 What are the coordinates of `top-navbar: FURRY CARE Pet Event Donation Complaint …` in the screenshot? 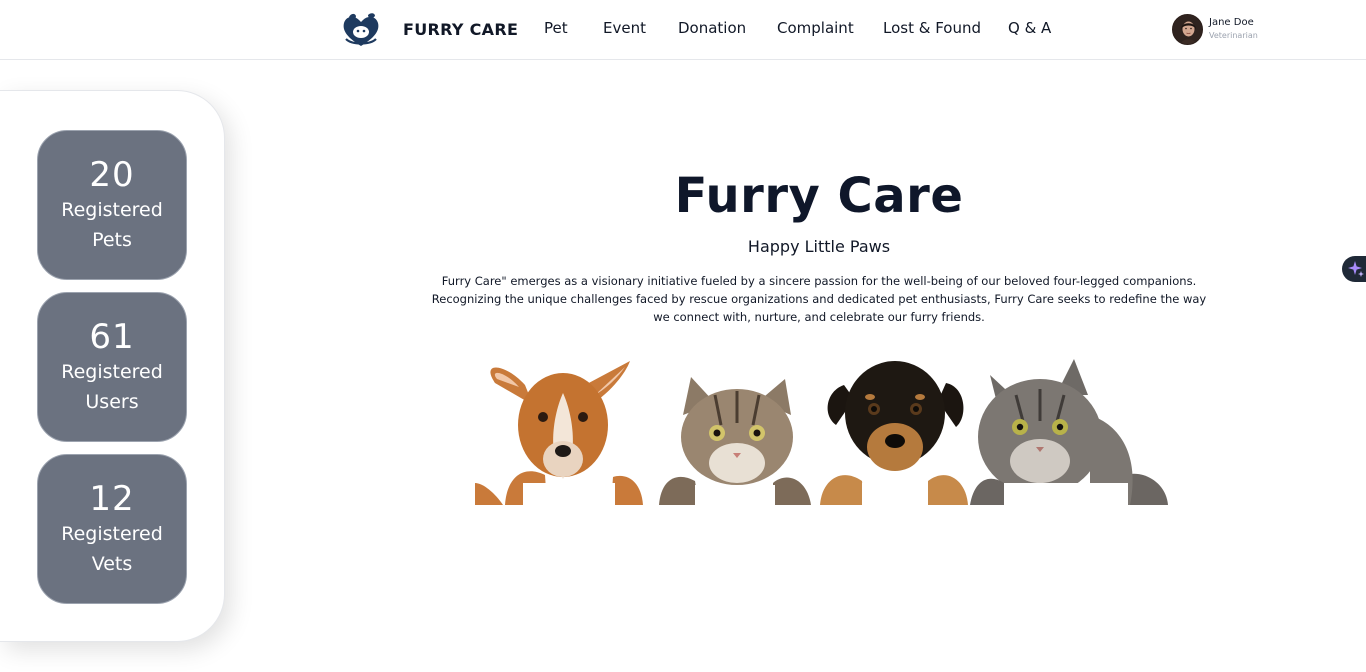 It's located at (683, 30).